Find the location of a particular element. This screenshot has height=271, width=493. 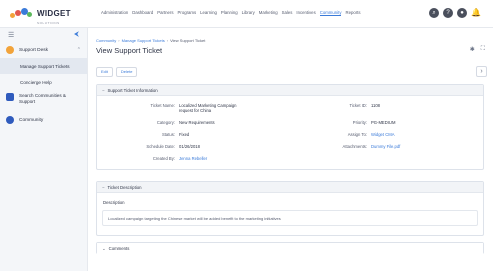

sidebar-item-manage-support-tickets: Manage Support Tickets is located at coordinates (43, 66).